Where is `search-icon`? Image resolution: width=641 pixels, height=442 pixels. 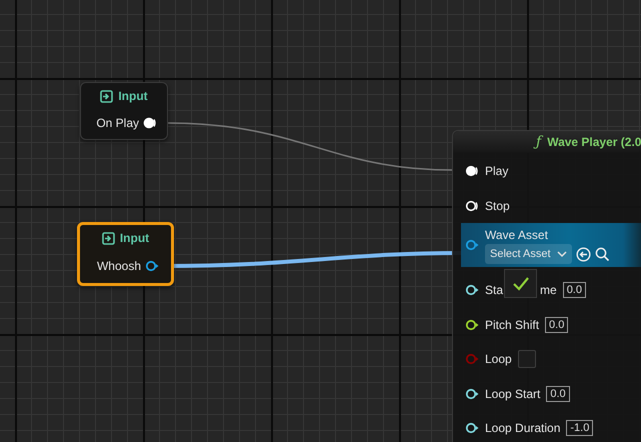
search-icon is located at coordinates (602, 254).